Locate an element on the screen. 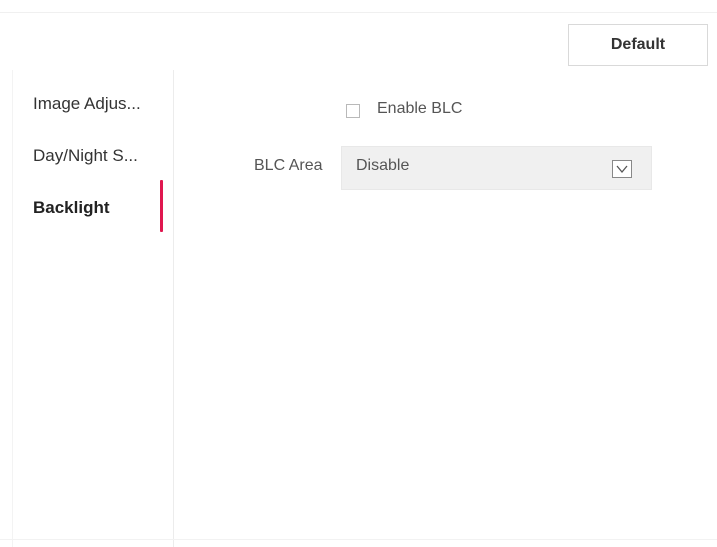 This screenshot has height=547, width=717. sidebar-item-label: Backlight is located at coordinates (71, 207).